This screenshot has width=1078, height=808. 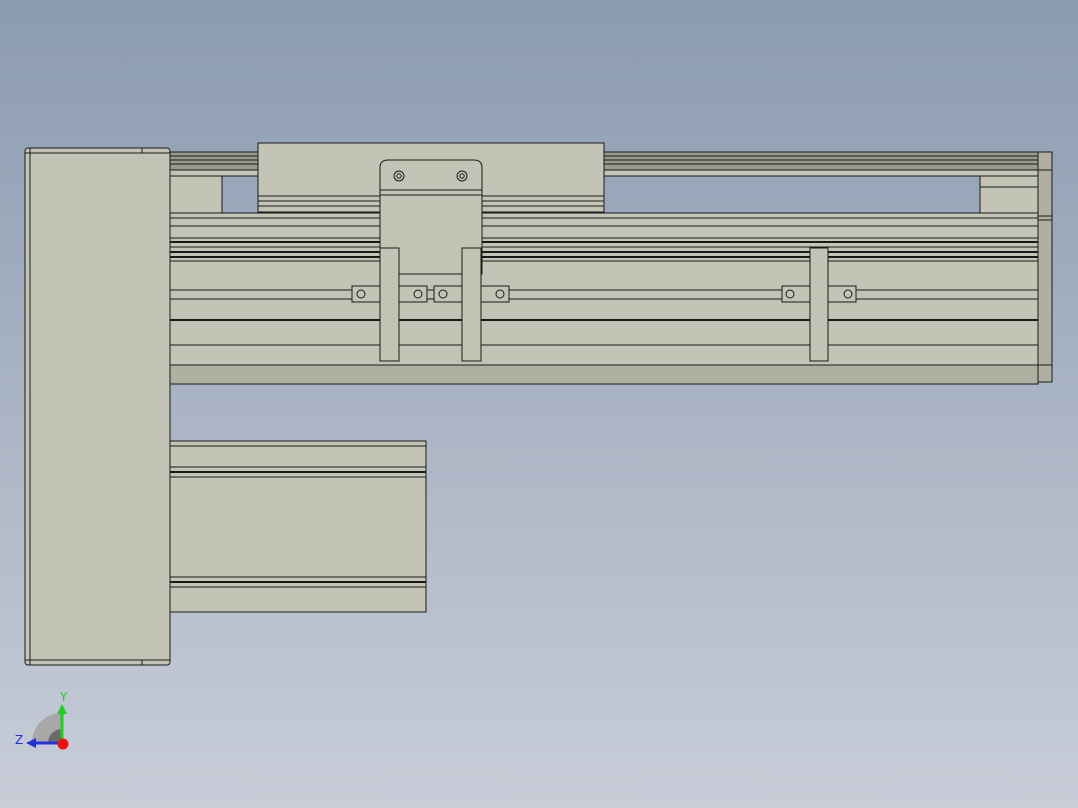 What do you see at coordinates (97, 406) in the screenshot?
I see `left-end-plate` at bounding box center [97, 406].